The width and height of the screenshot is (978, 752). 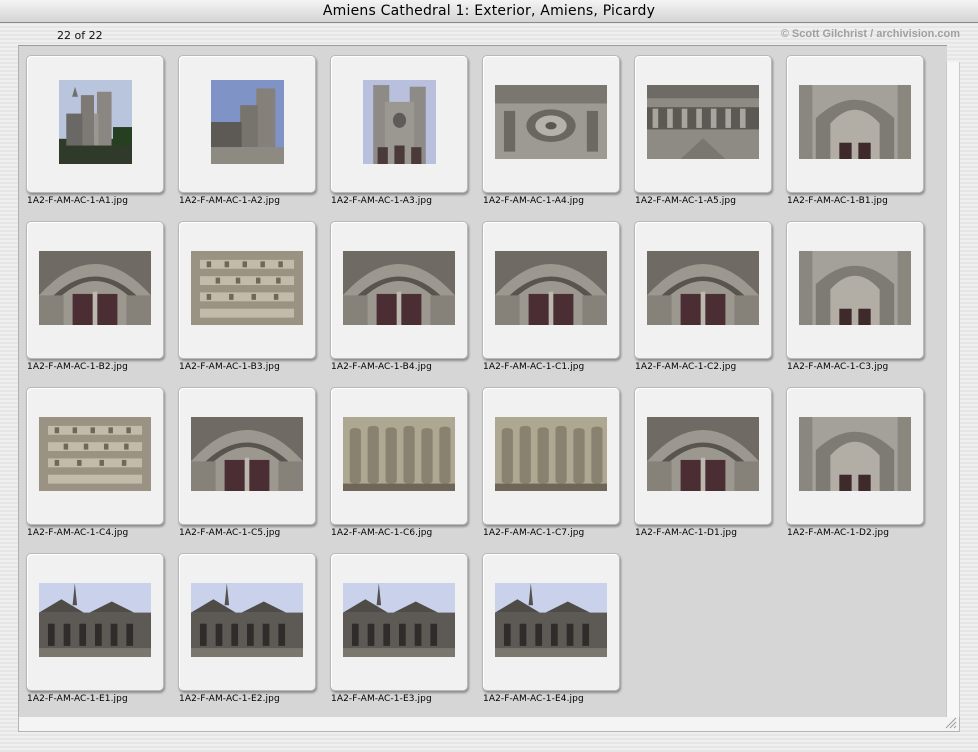 What do you see at coordinates (534, 533) in the screenshot?
I see `thumbnail-filename: 1A2-F-AM-AC-1-C7.jpg` at bounding box center [534, 533].